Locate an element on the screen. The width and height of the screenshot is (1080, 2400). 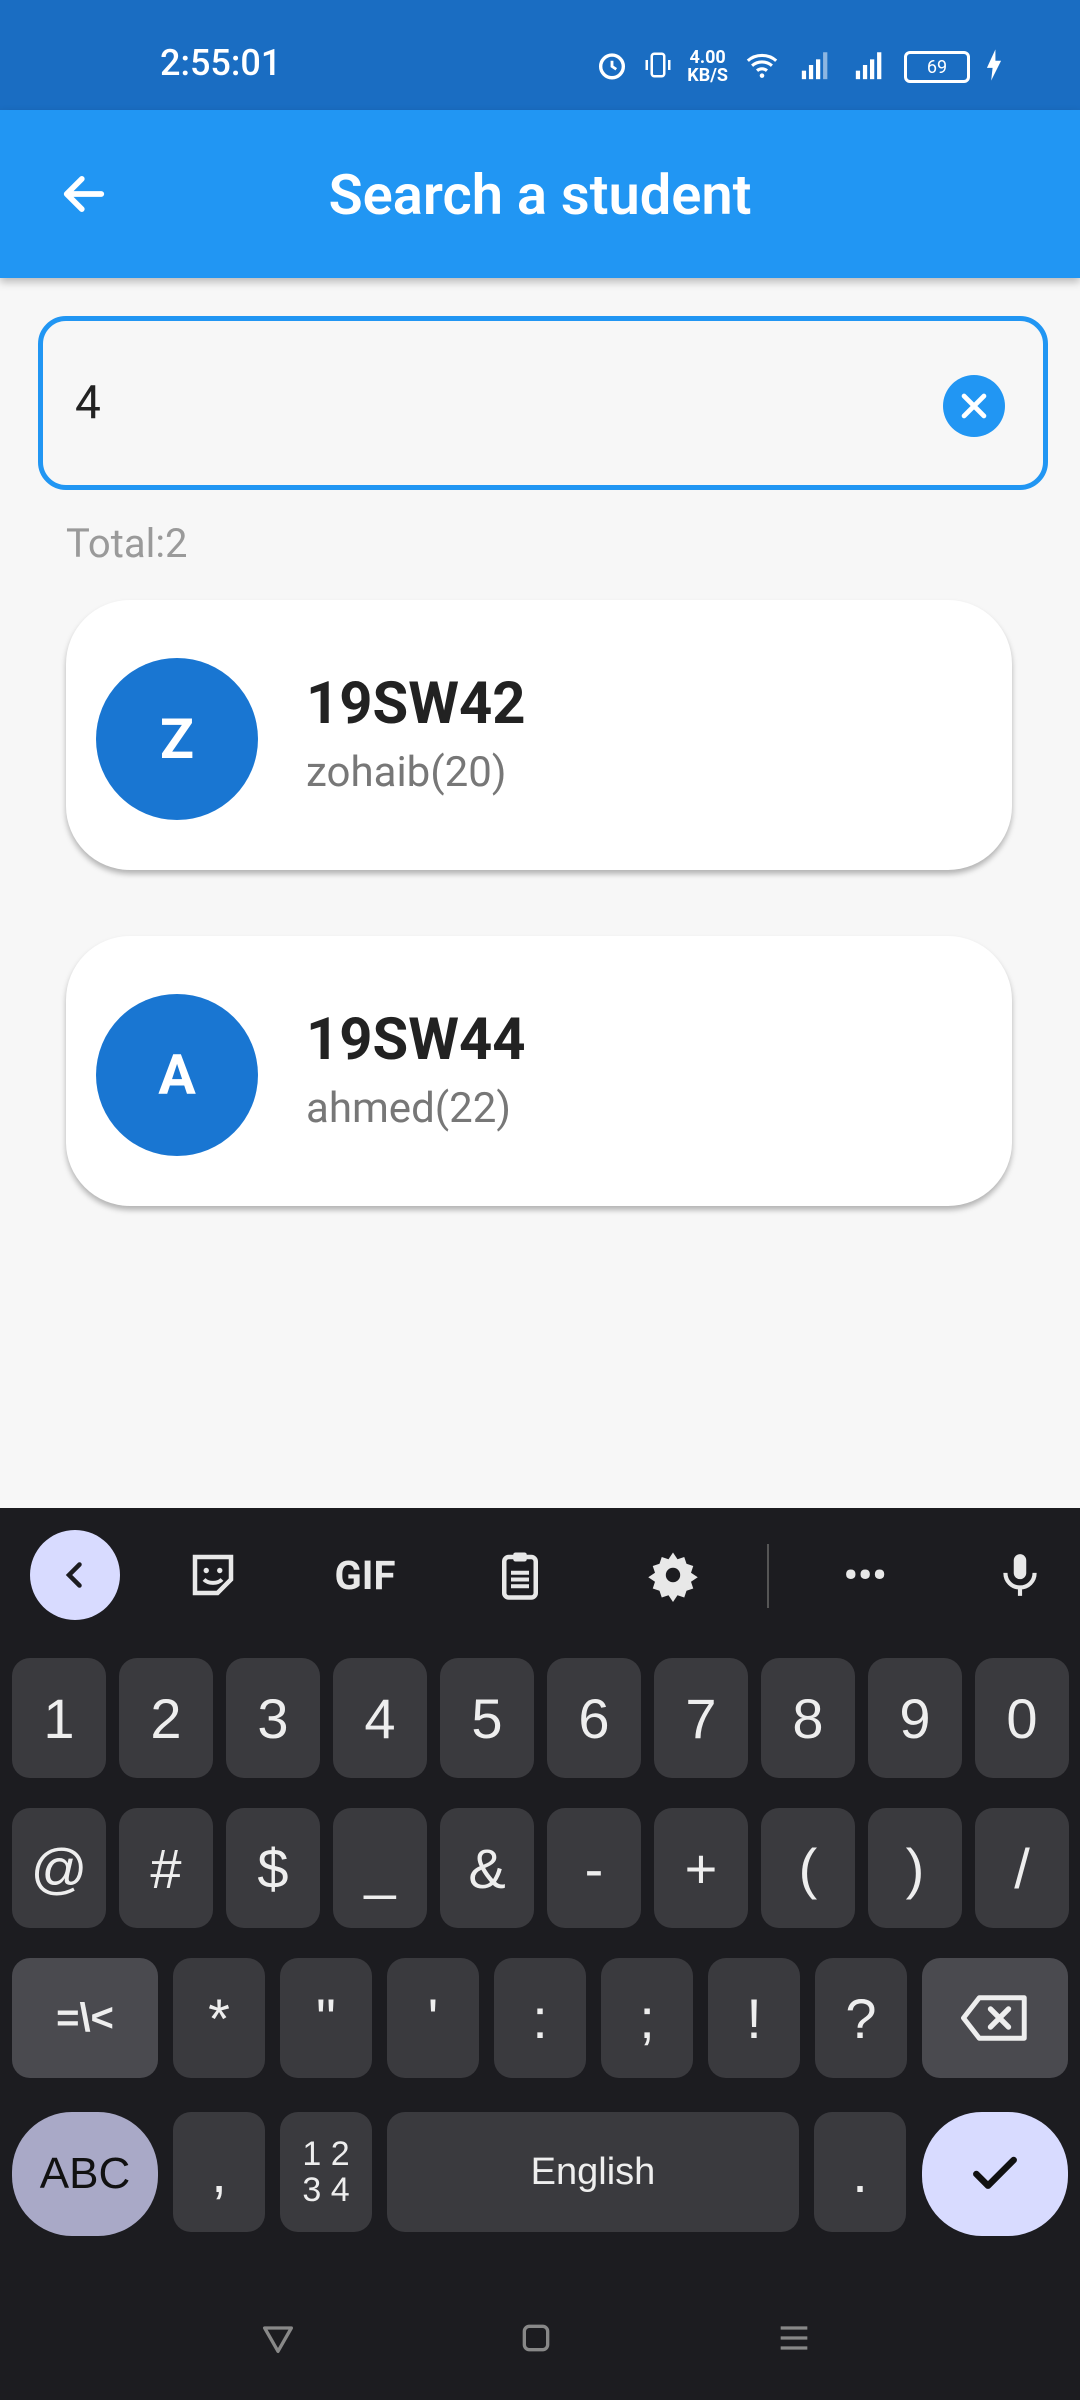
key-colon: : is located at coordinates (540, 2018).